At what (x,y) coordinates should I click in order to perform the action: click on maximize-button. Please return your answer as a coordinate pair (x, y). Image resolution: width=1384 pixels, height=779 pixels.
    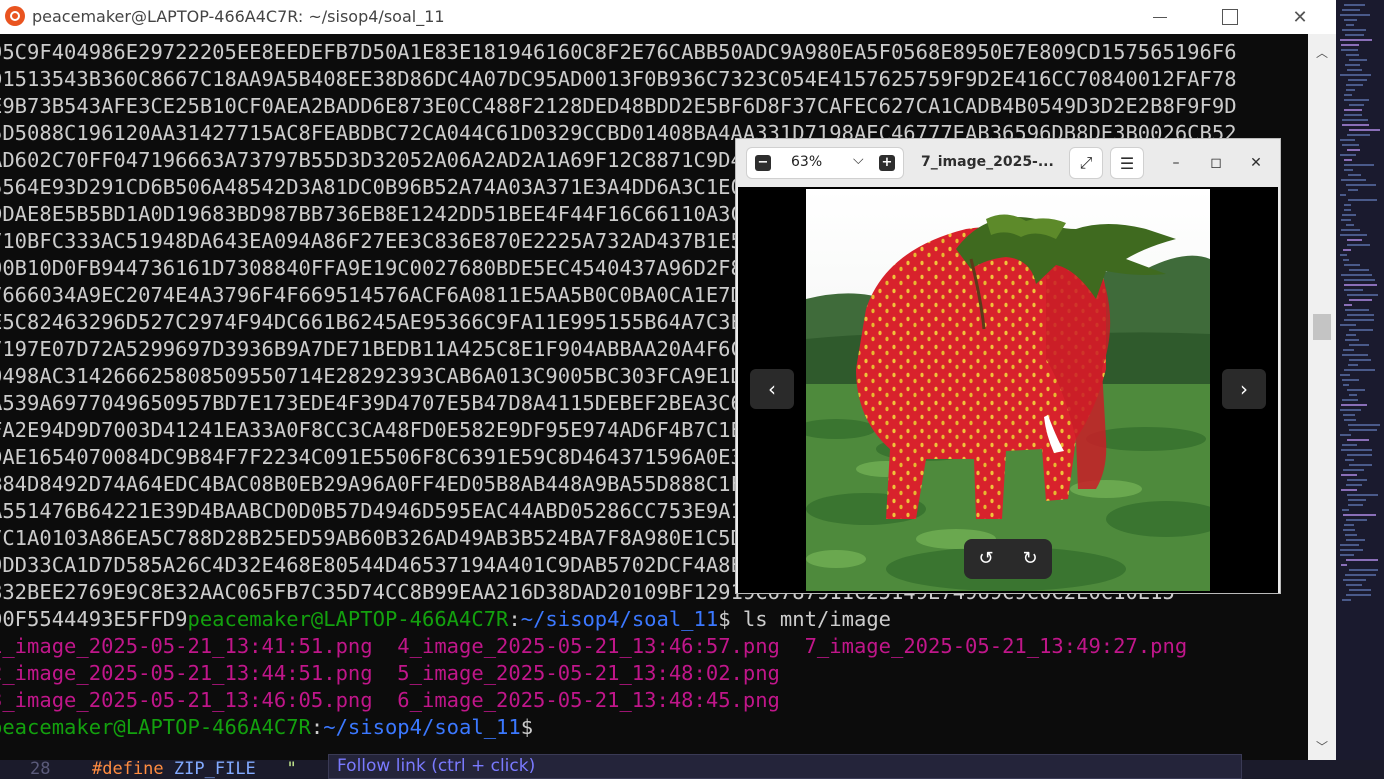
    Looking at the image, I should click on (1230, 17).